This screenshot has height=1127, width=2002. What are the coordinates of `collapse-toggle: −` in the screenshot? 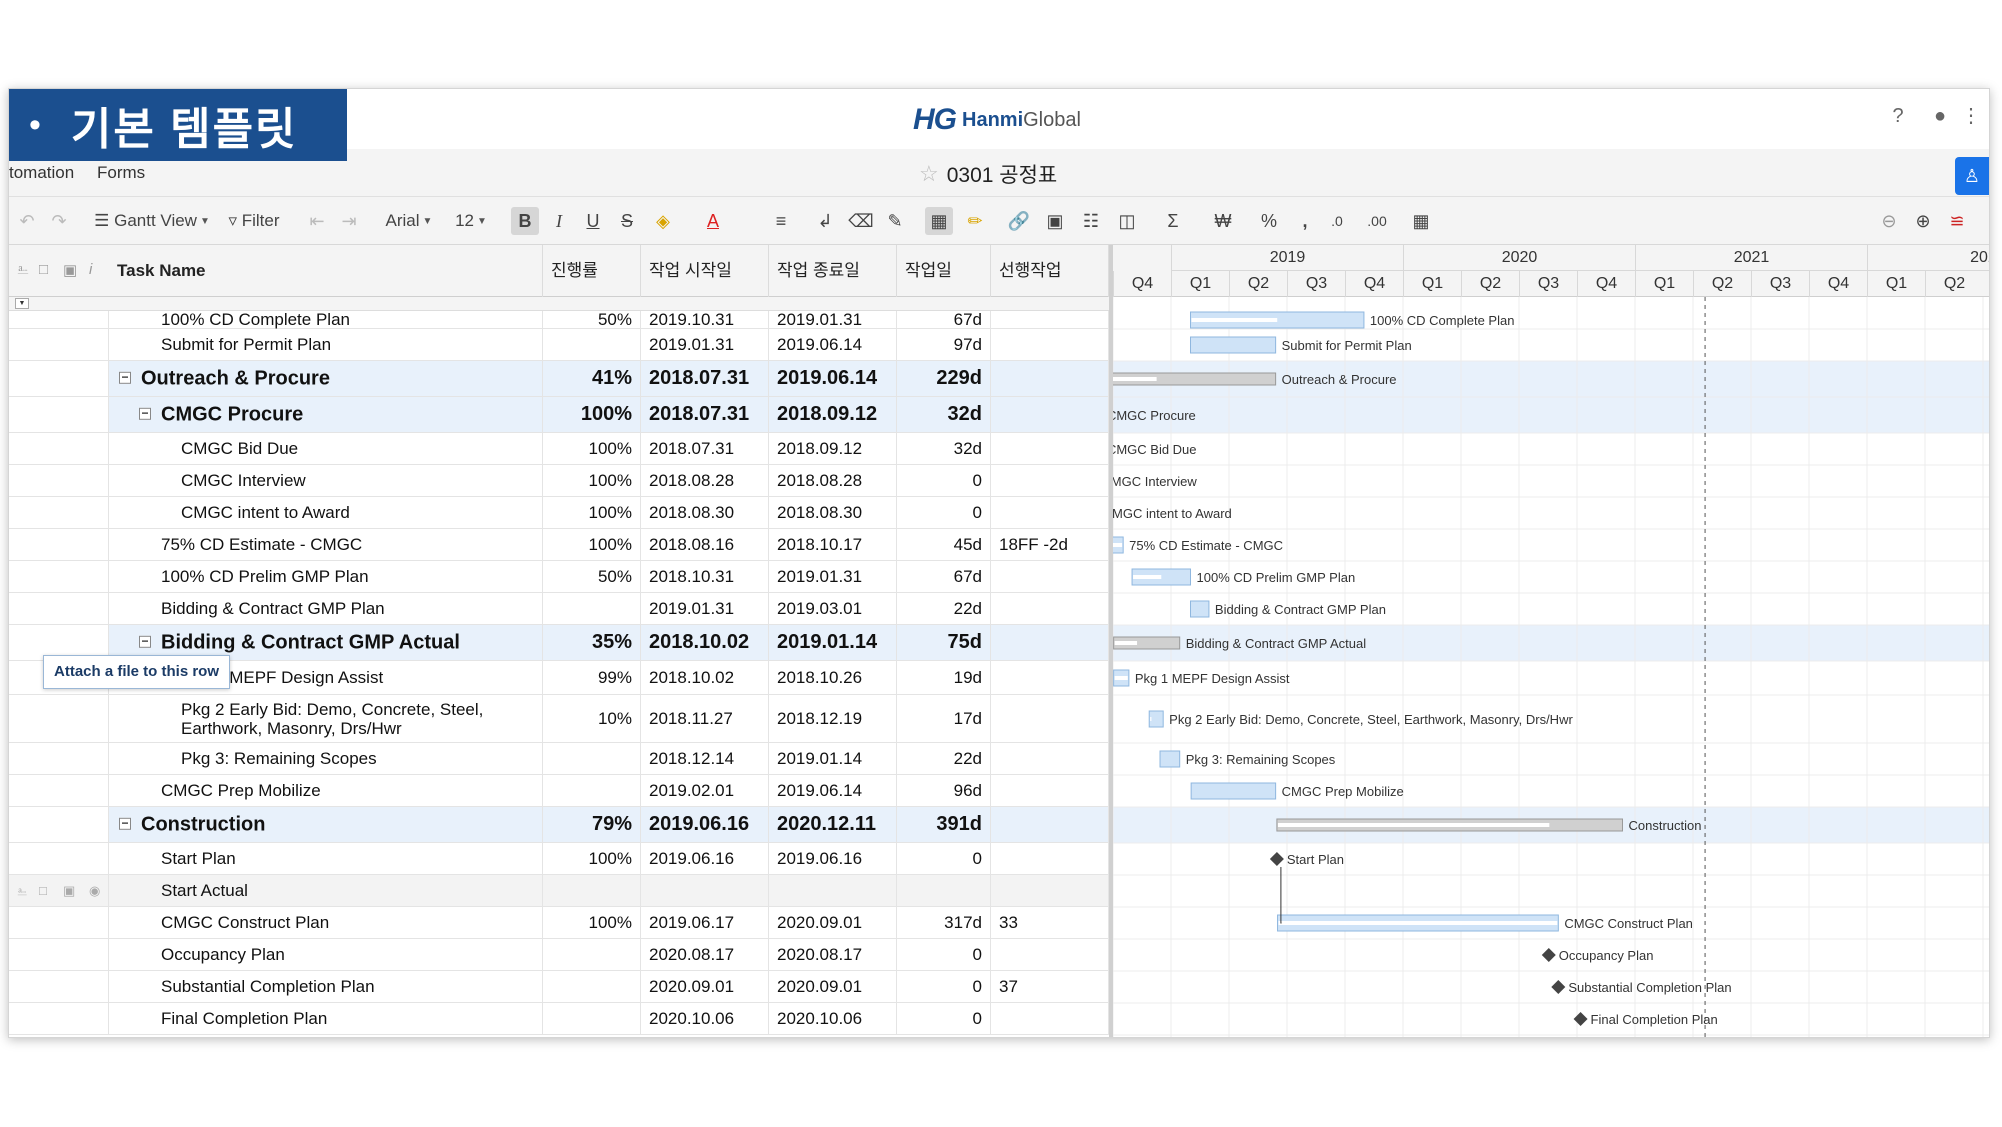 It's located at (125, 823).